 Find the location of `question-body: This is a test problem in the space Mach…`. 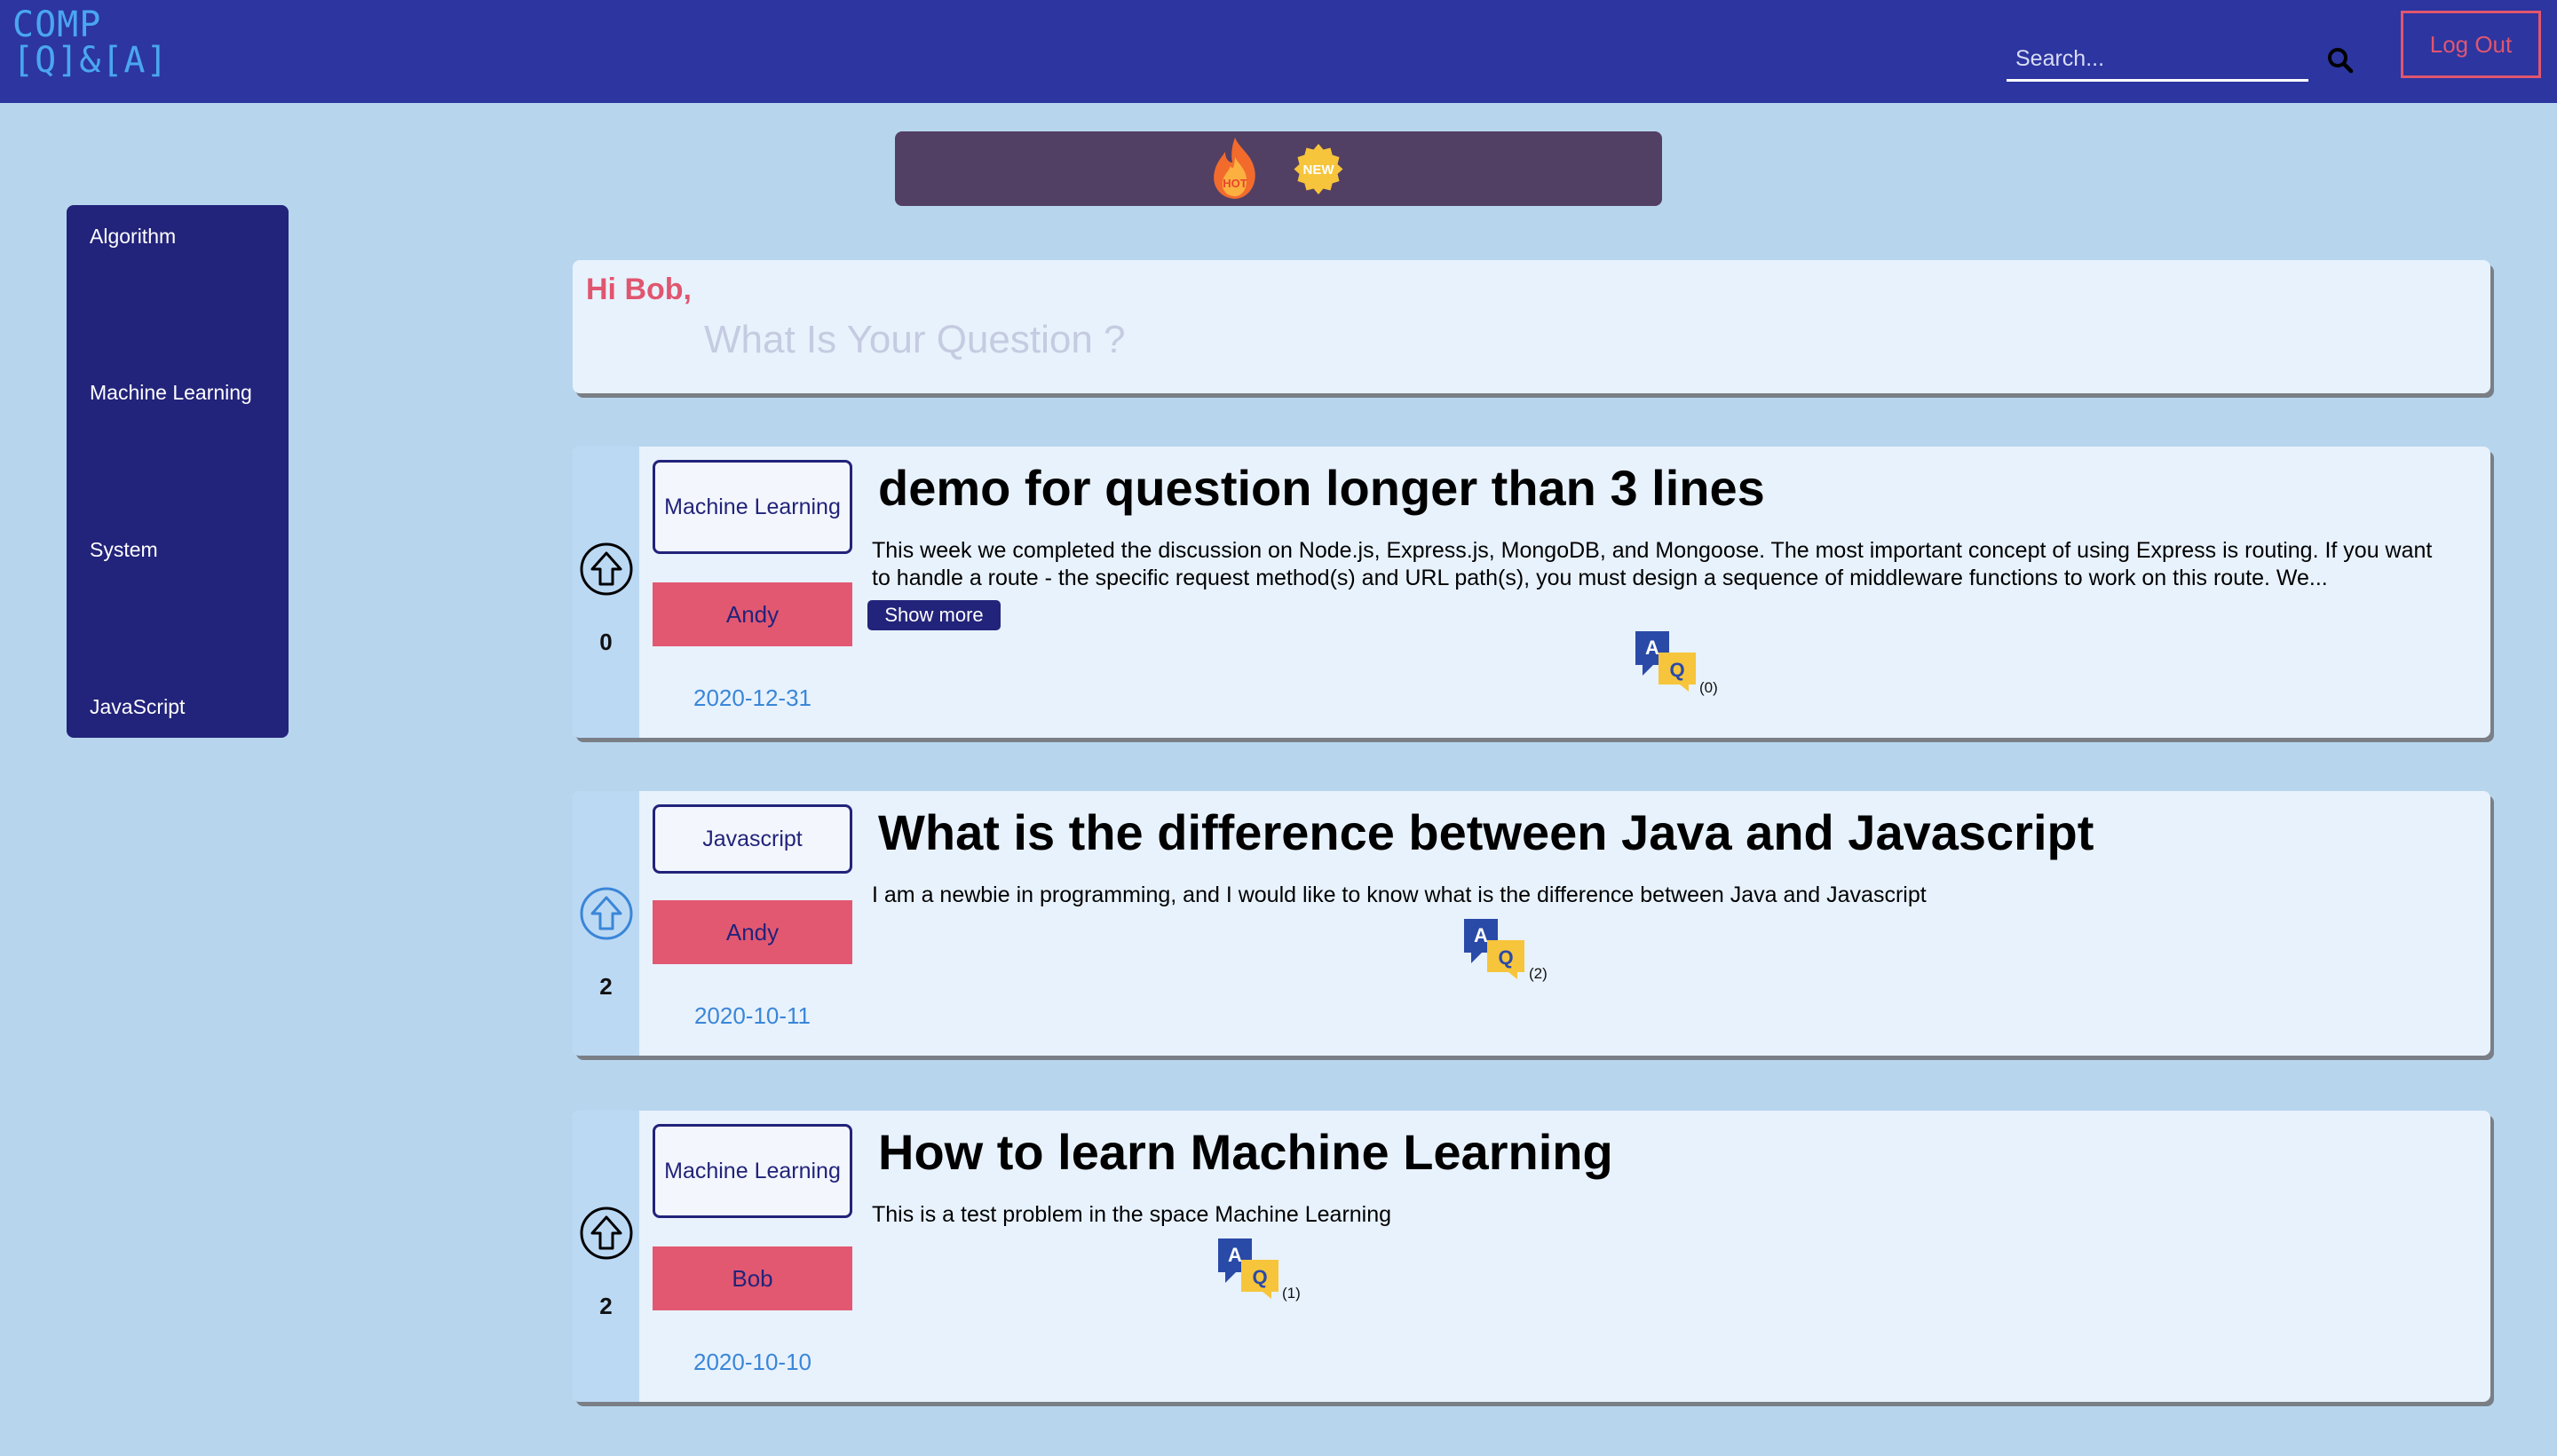

question-body: This is a test problem in the space Mach… is located at coordinates (1132, 1214).